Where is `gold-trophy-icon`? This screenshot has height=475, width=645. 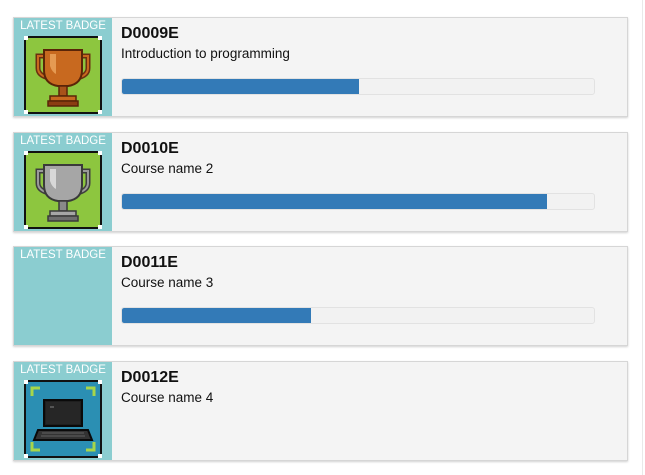
gold-trophy-icon is located at coordinates (63, 75).